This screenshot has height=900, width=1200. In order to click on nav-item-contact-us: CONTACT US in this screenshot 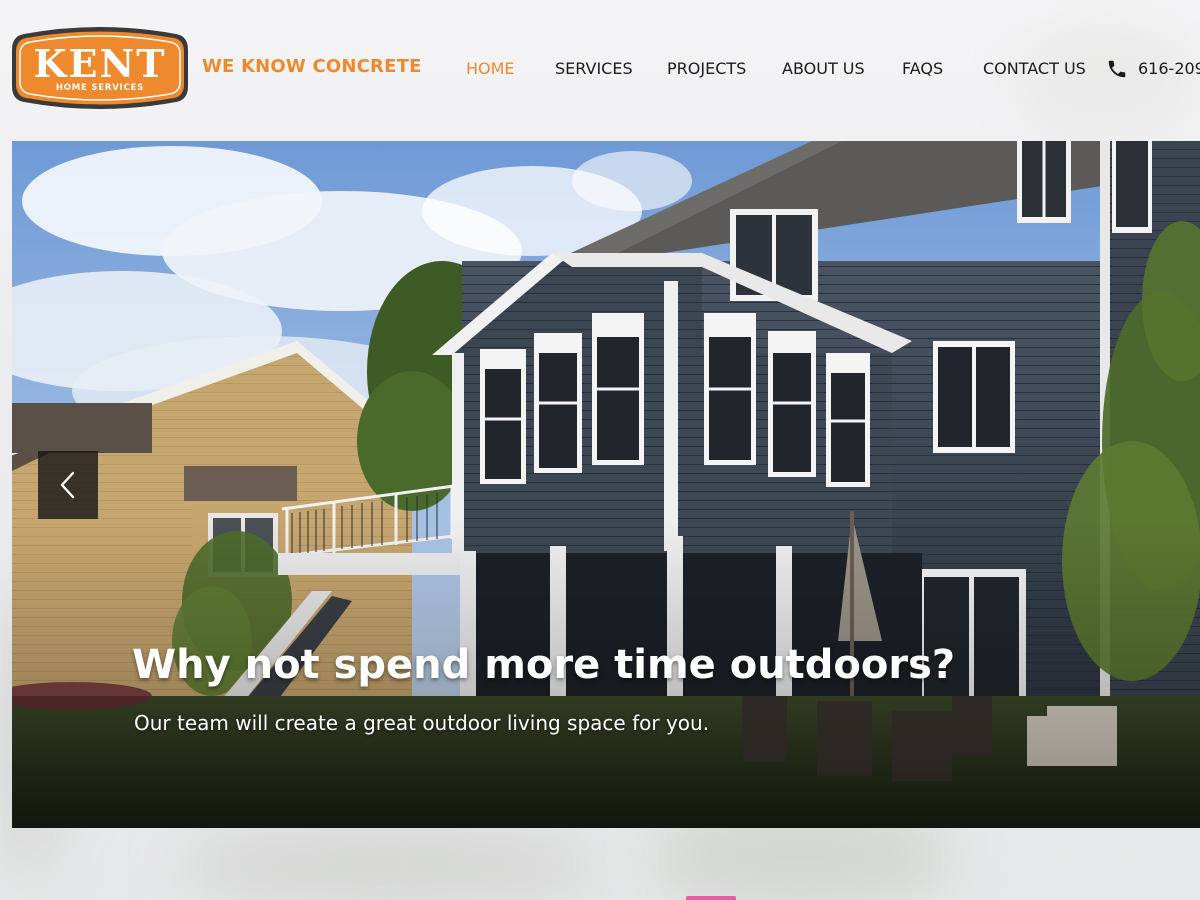, I will do `click(1034, 69)`.